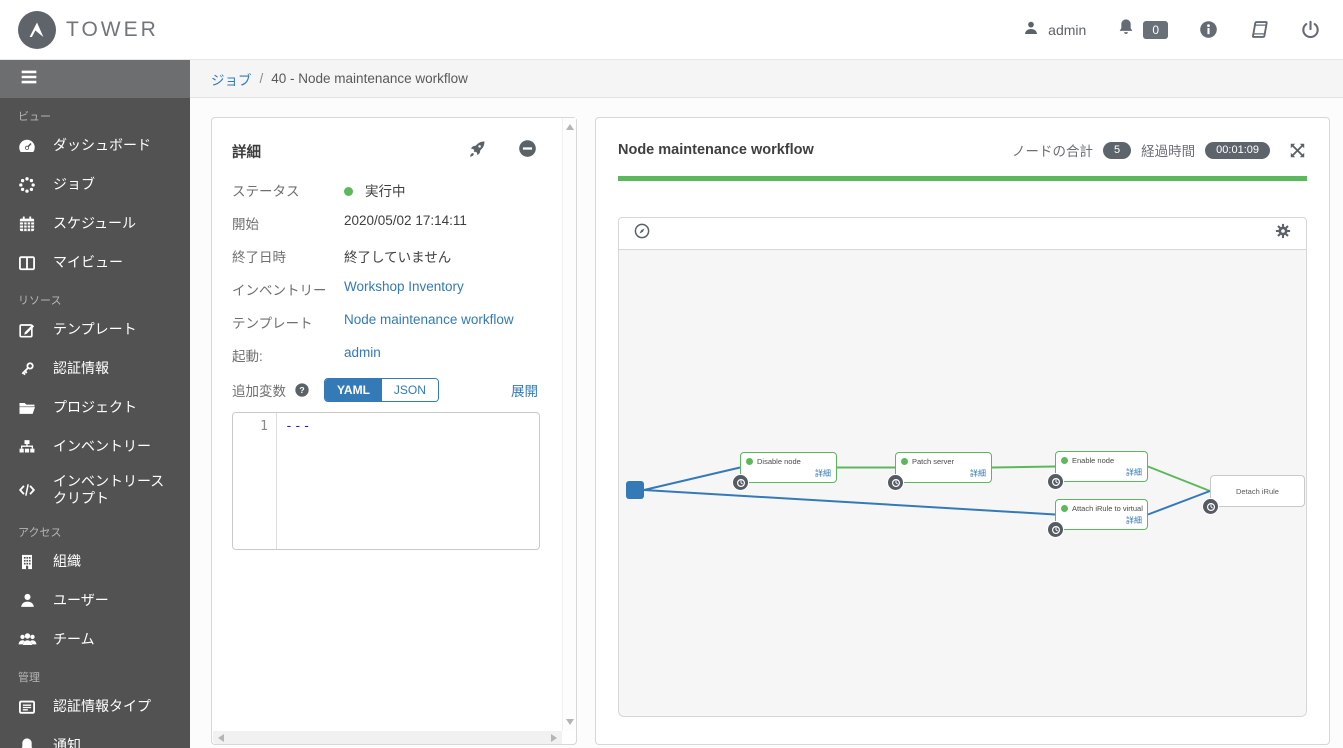 This screenshot has height=748, width=1343. What do you see at coordinates (27, 408) in the screenshot?
I see `projects-icon` at bounding box center [27, 408].